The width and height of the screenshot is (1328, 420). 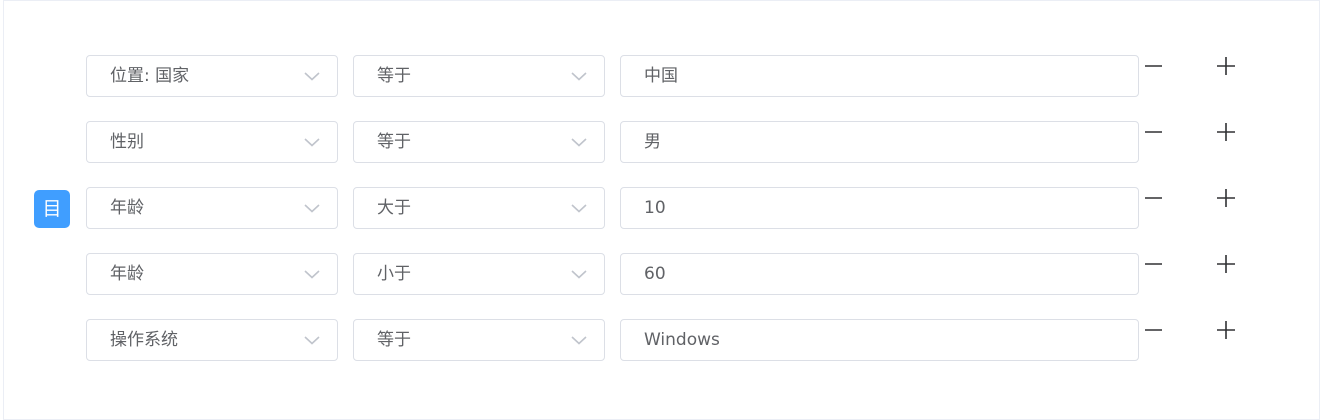 I want to click on value-input-text: 中国, so click(x=661, y=76).